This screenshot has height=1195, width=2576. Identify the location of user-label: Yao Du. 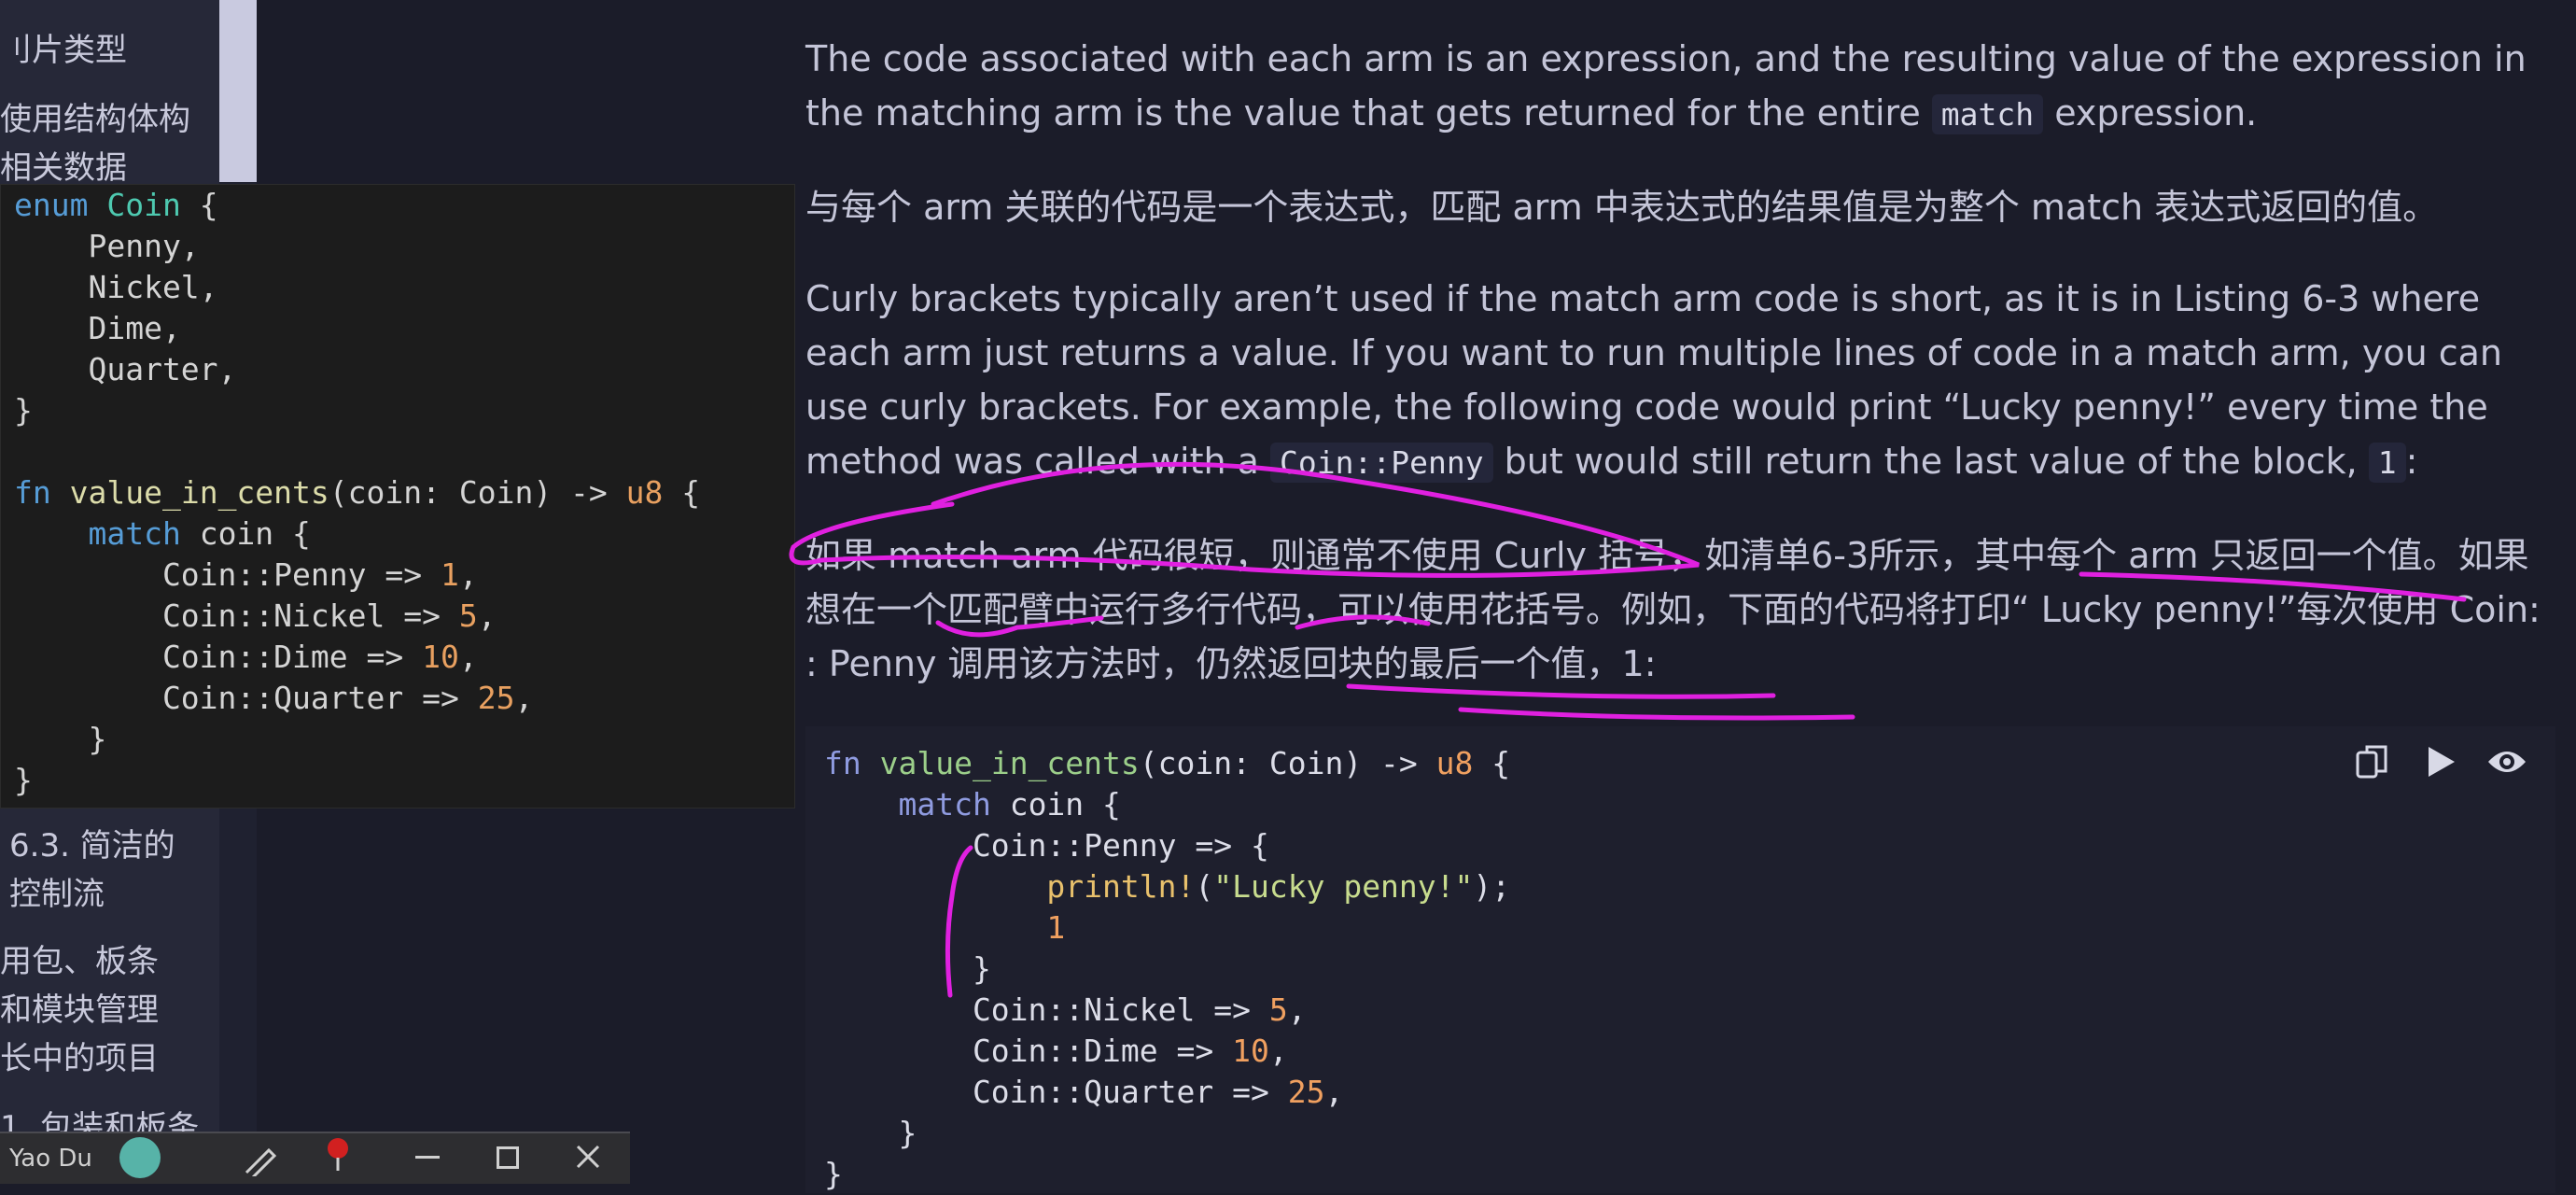
(50, 1159).